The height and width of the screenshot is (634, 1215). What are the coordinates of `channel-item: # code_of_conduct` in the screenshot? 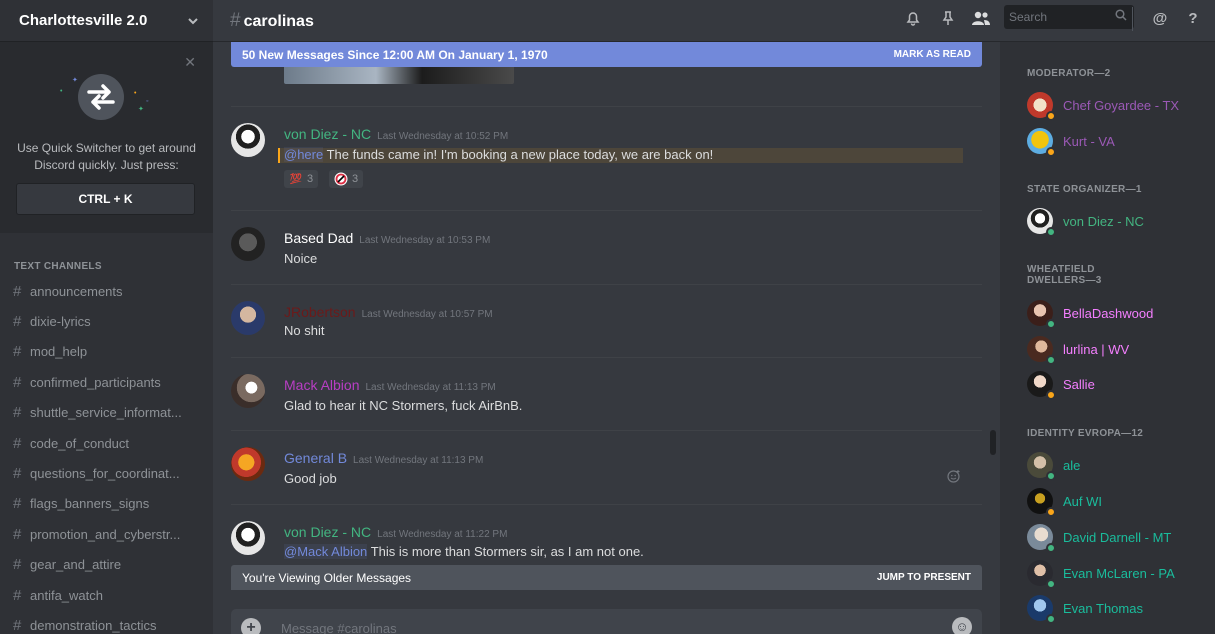 It's located at (106, 443).